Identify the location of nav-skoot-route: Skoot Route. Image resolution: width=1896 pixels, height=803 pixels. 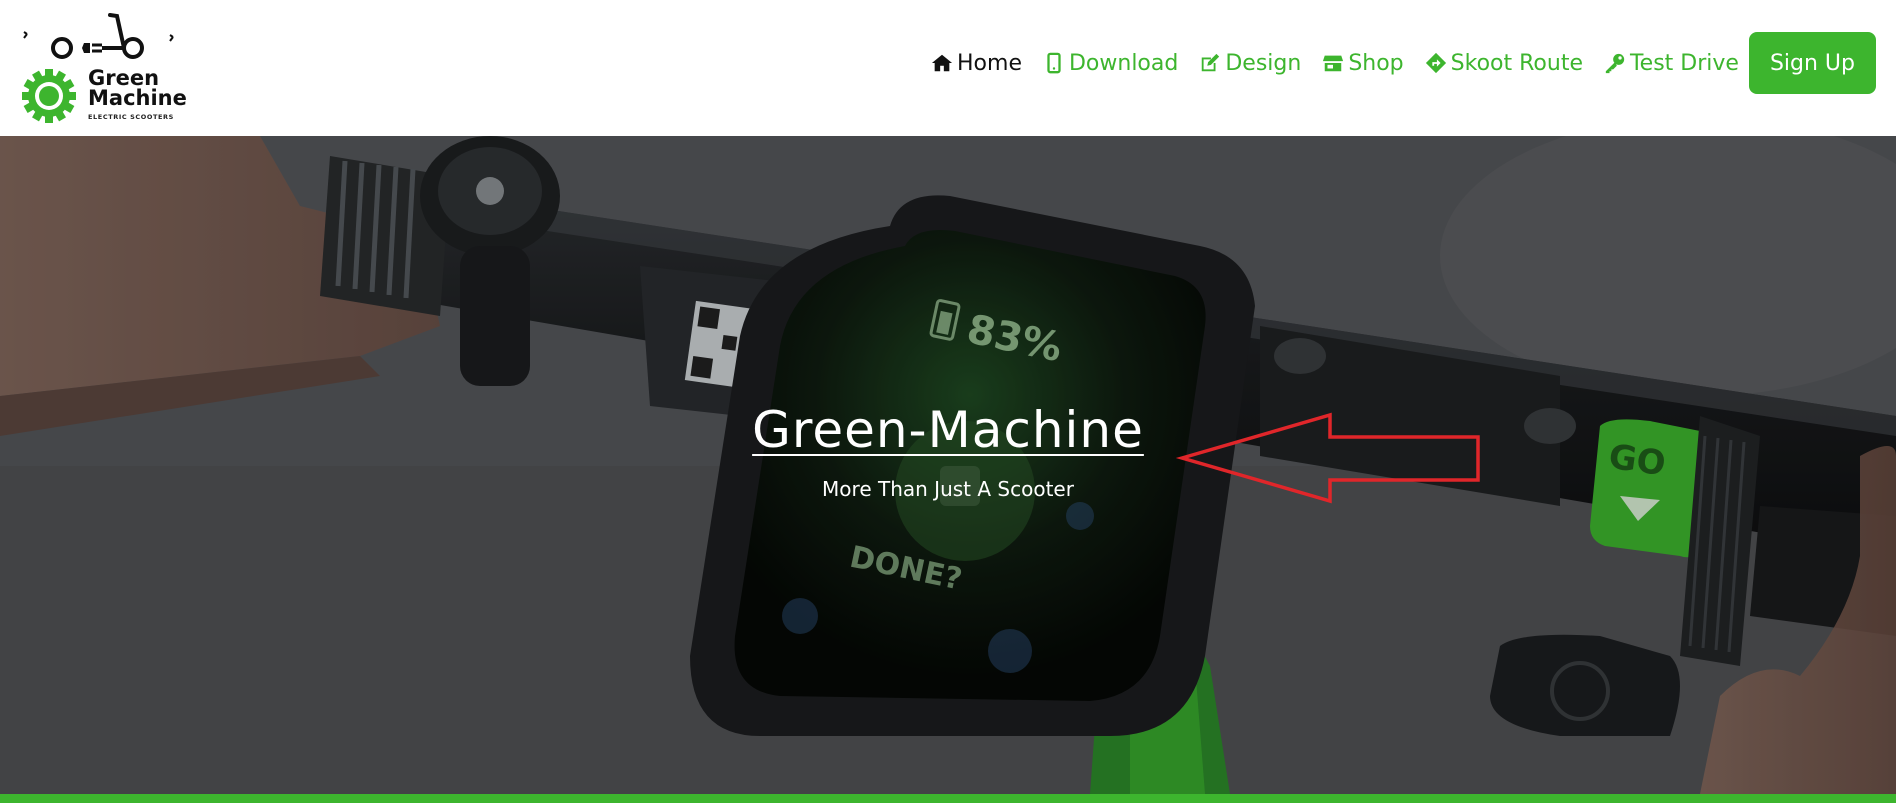
(1504, 63).